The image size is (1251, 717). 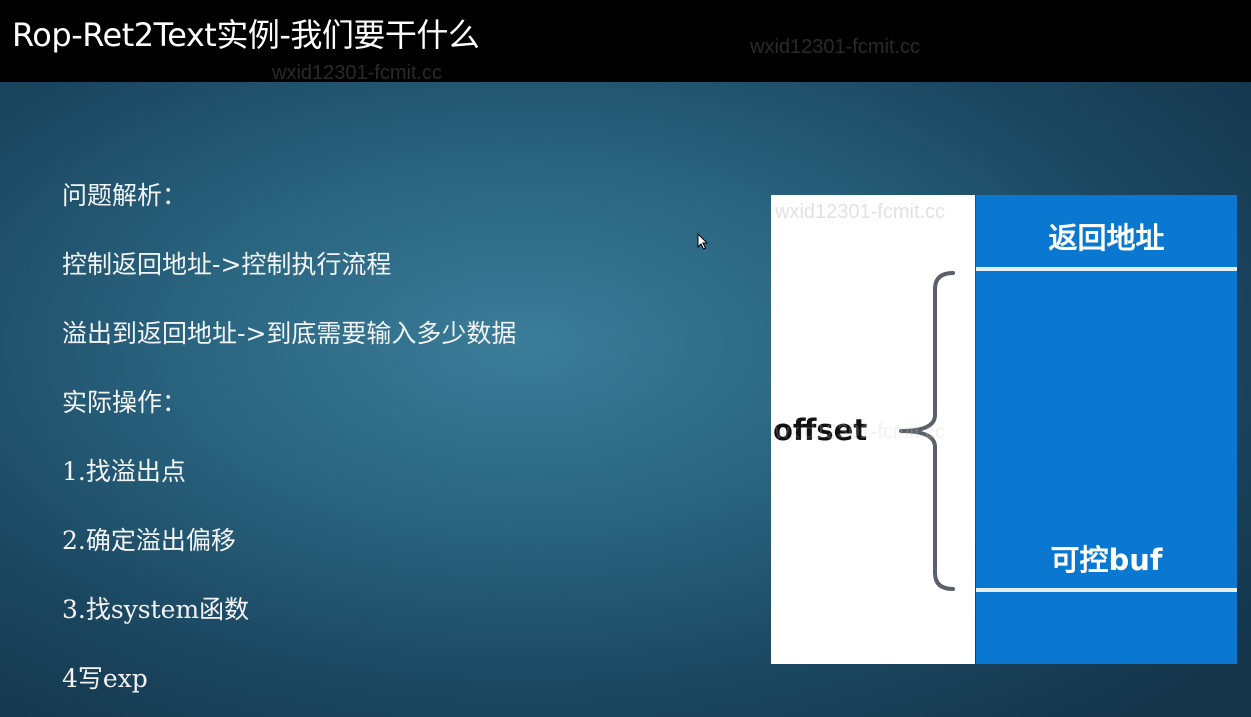 I want to click on title-bar: Rop-Ret2Text实例-我们要干什么 wxid12301-fcmit.cc, so click(x=625, y=41).